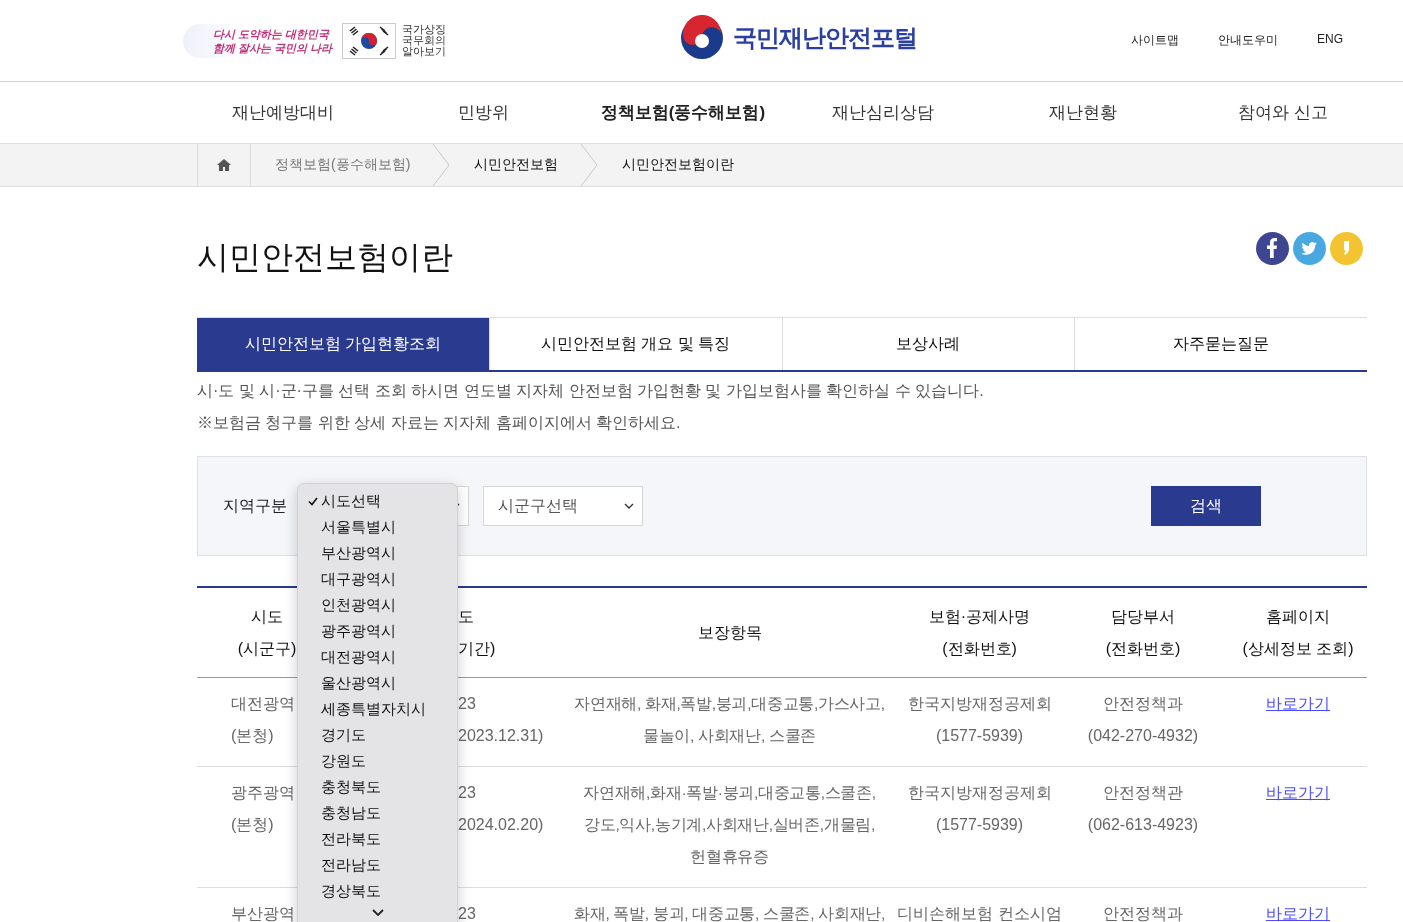  I want to click on dropdown-option: 부산광역시, so click(358, 553).